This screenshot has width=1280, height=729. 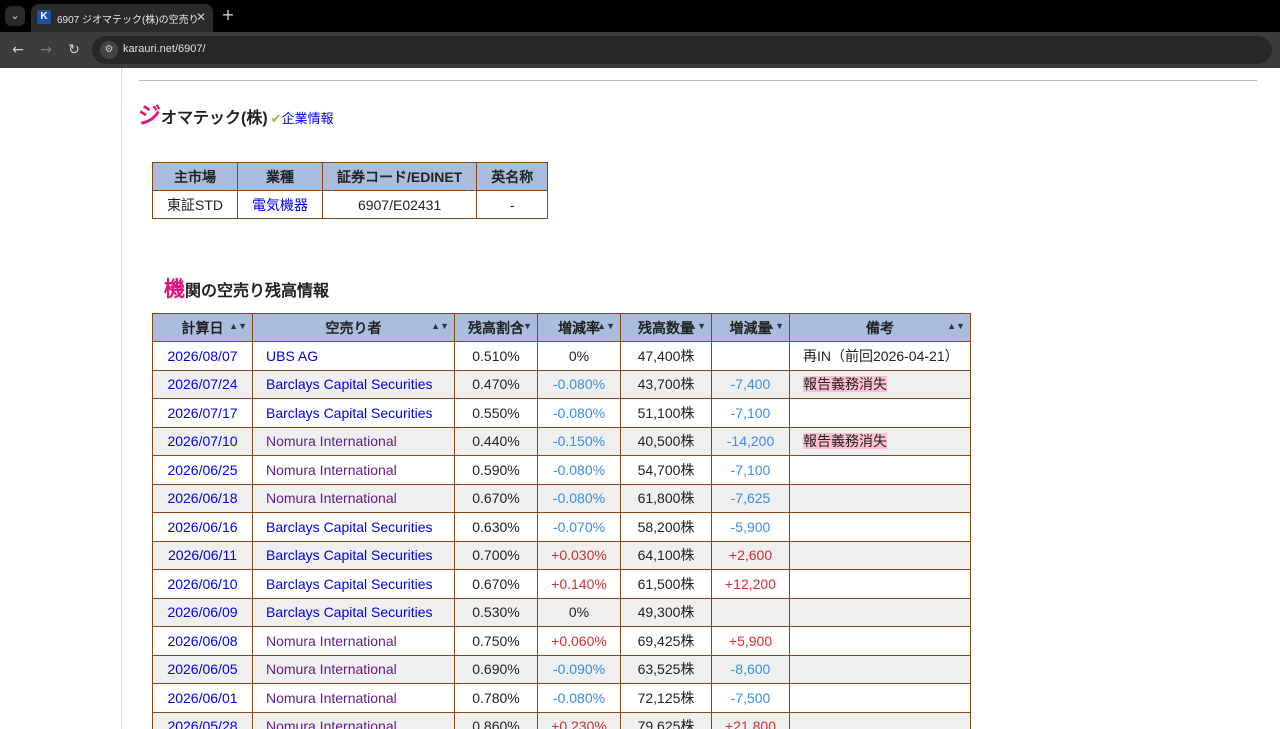 I want to click on info-industry-link: 電気機器, so click(x=280, y=205).